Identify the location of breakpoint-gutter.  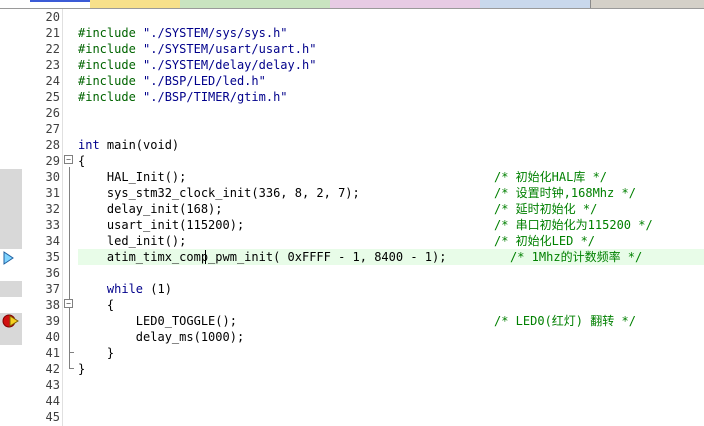
(11, 217).